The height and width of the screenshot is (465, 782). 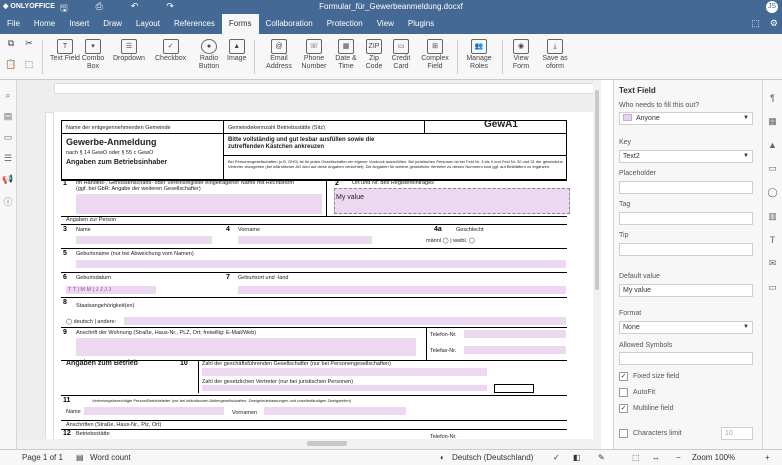 I want to click on tab-draw: Draw, so click(x=112, y=24).